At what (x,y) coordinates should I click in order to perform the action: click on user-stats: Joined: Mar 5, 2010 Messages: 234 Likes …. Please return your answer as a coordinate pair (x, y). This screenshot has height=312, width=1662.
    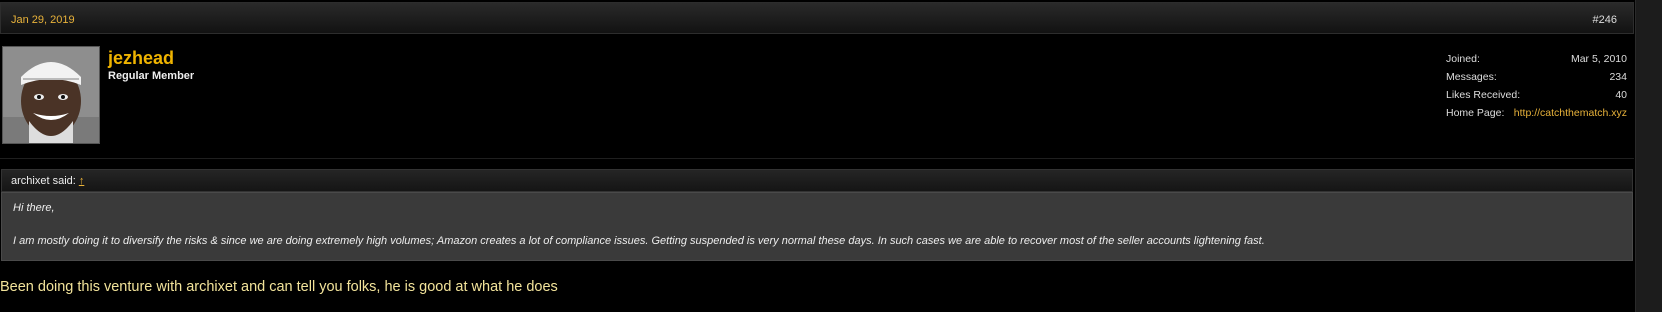
    Looking at the image, I should click on (1536, 89).